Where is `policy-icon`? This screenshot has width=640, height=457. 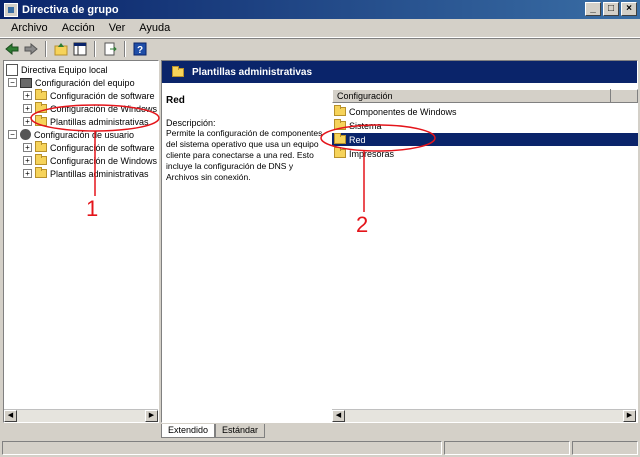 policy-icon is located at coordinates (12, 69).